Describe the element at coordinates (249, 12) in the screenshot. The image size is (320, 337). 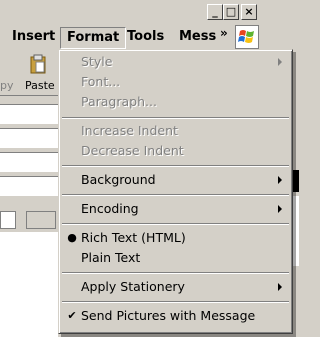
I see `close-button: ×` at that location.